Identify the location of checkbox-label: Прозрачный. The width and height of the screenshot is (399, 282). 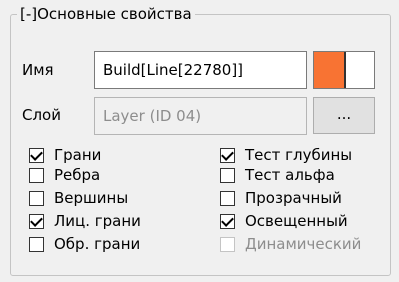
(293, 198).